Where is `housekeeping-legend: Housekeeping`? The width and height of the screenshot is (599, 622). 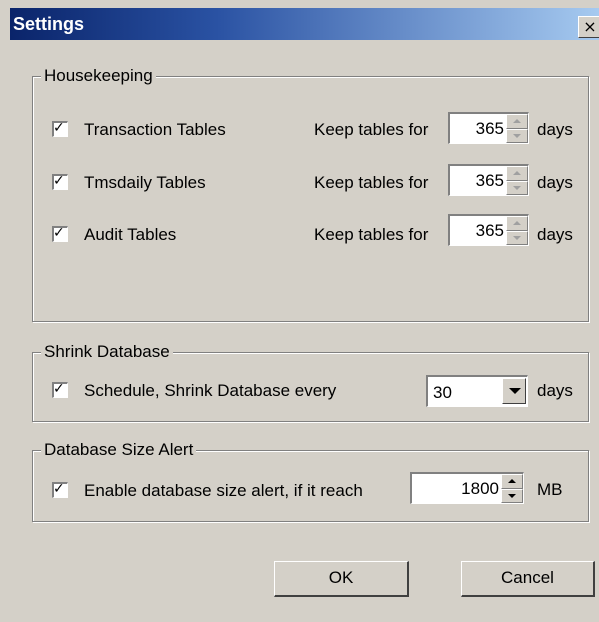 housekeeping-legend: Housekeeping is located at coordinates (98, 76).